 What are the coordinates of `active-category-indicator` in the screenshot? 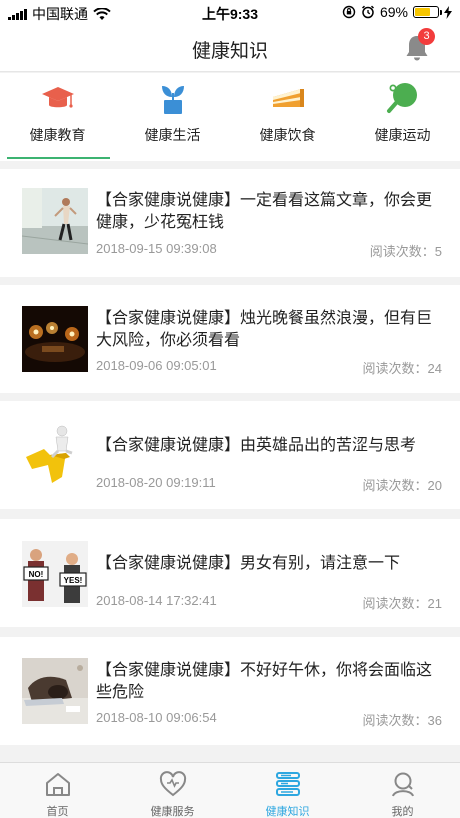 It's located at (58, 158).